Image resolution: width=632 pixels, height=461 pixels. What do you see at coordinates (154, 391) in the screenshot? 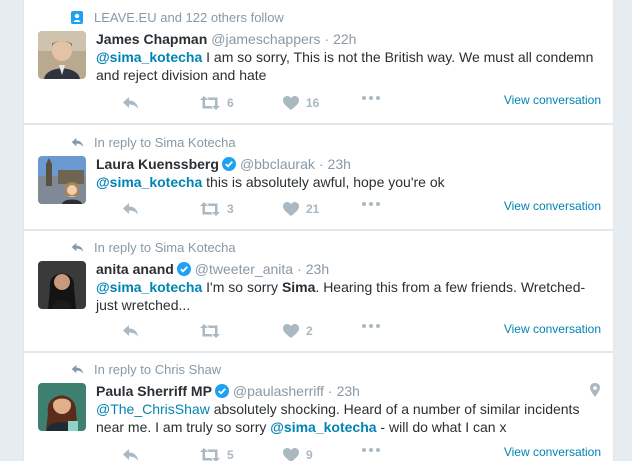
I see `author-name: Paula Sherriff MP` at bounding box center [154, 391].